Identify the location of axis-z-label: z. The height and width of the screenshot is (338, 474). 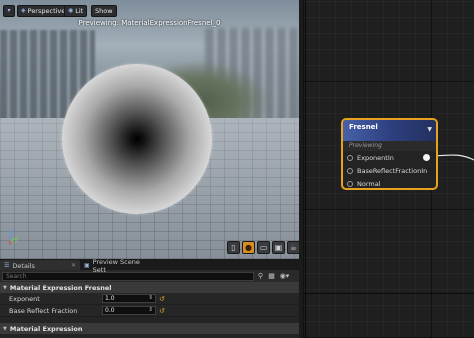
(11, 232).